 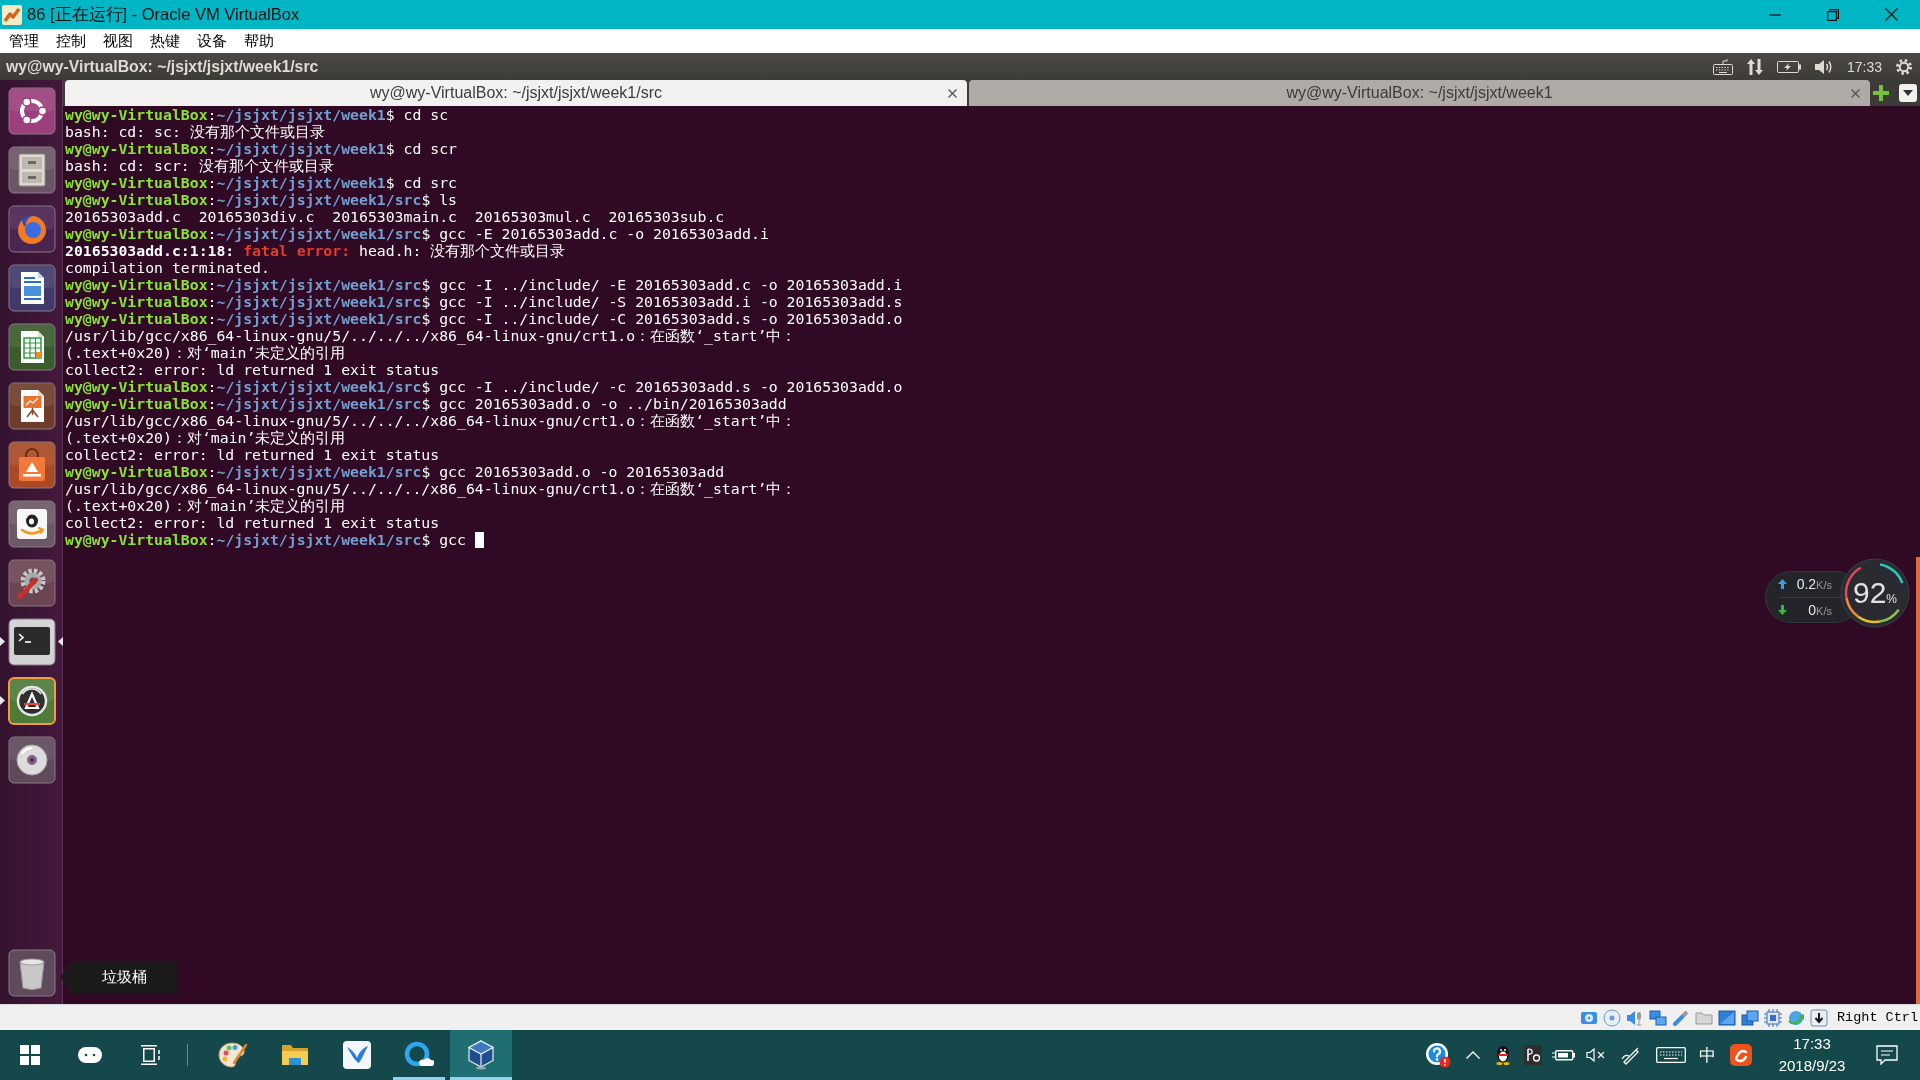 I want to click on chevron-up-icon, so click(x=1473, y=1055).